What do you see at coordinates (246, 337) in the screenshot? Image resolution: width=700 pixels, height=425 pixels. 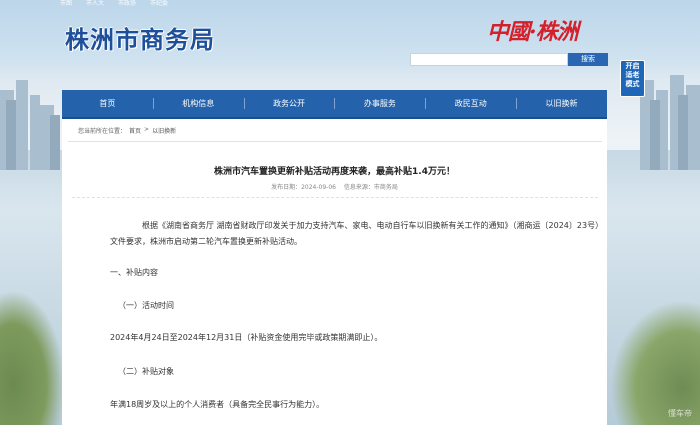 I see `activity-time-text: 2024年4月24日至2024年12月31日（补贴资金使用完毕或政策期满即止）。` at bounding box center [246, 337].